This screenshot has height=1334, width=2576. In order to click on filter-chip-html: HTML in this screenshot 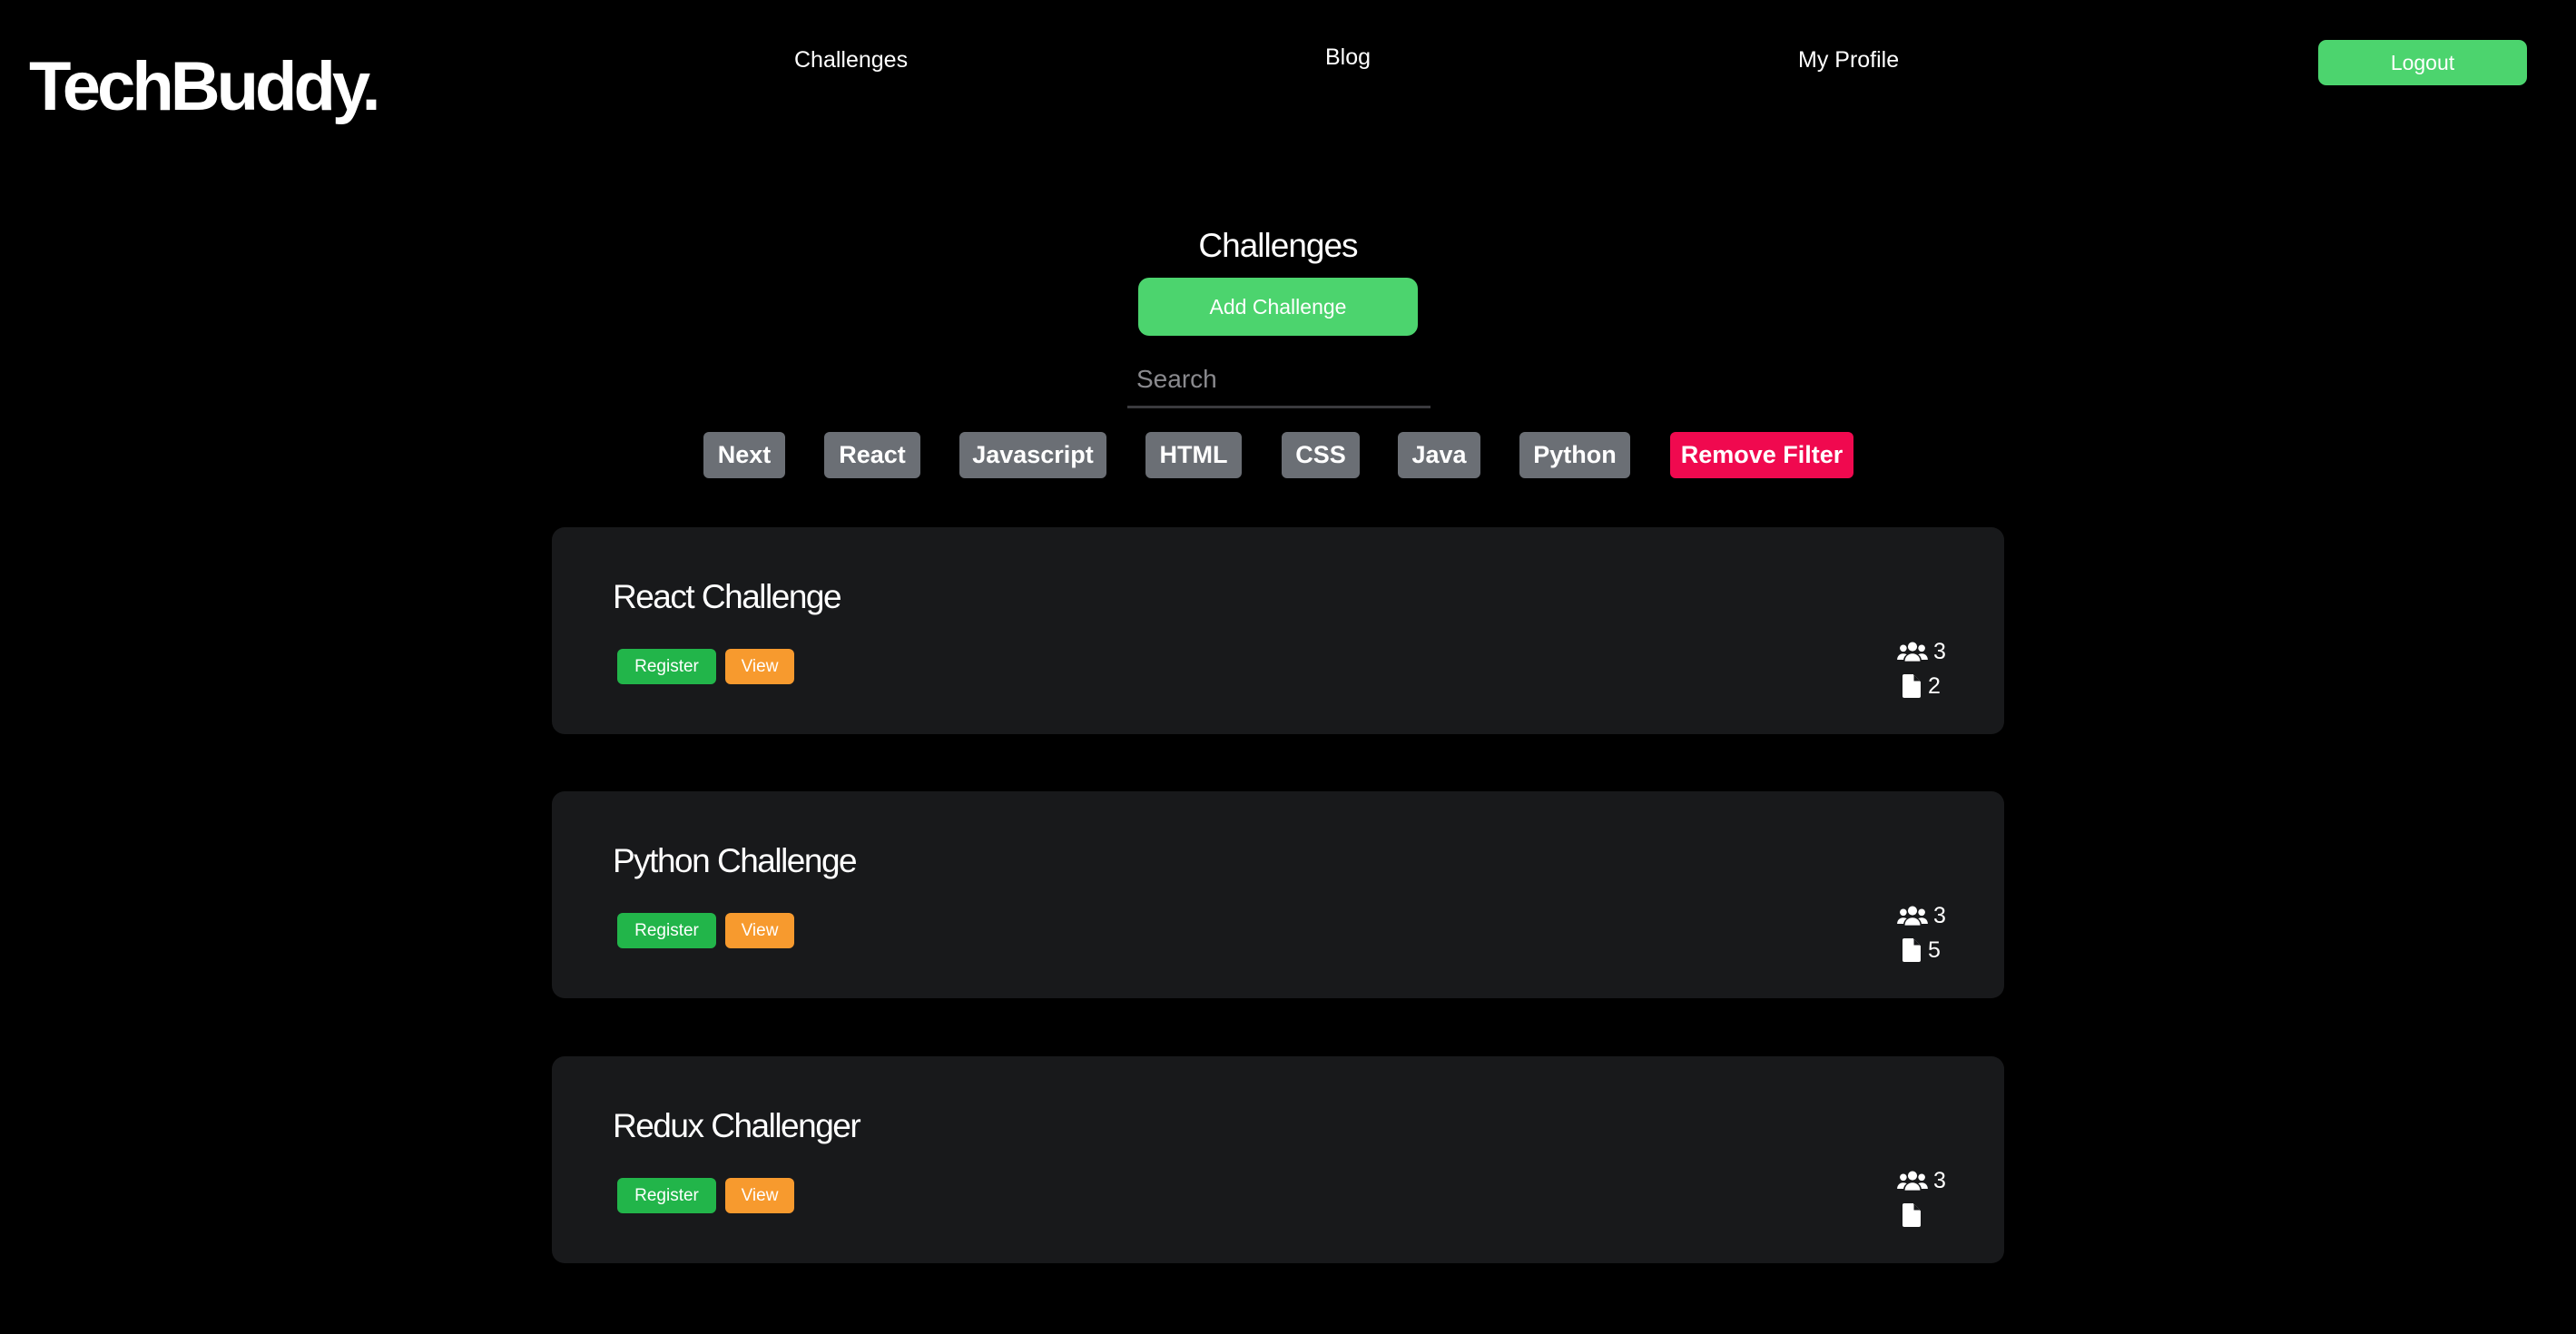, I will do `click(1193, 455)`.